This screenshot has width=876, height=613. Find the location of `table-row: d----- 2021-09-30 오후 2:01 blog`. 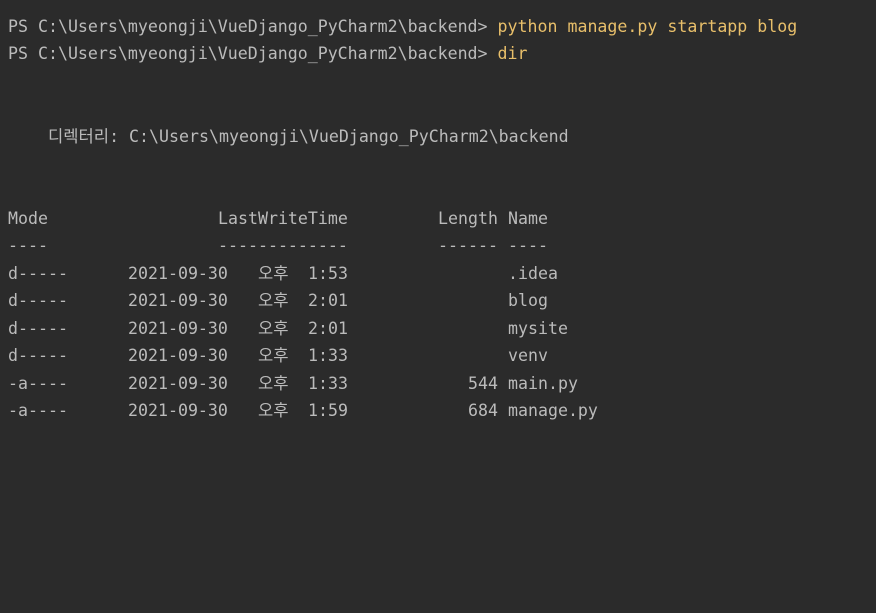

table-row: d----- 2021-09-30 오후 2:01 blog is located at coordinates (438, 300).